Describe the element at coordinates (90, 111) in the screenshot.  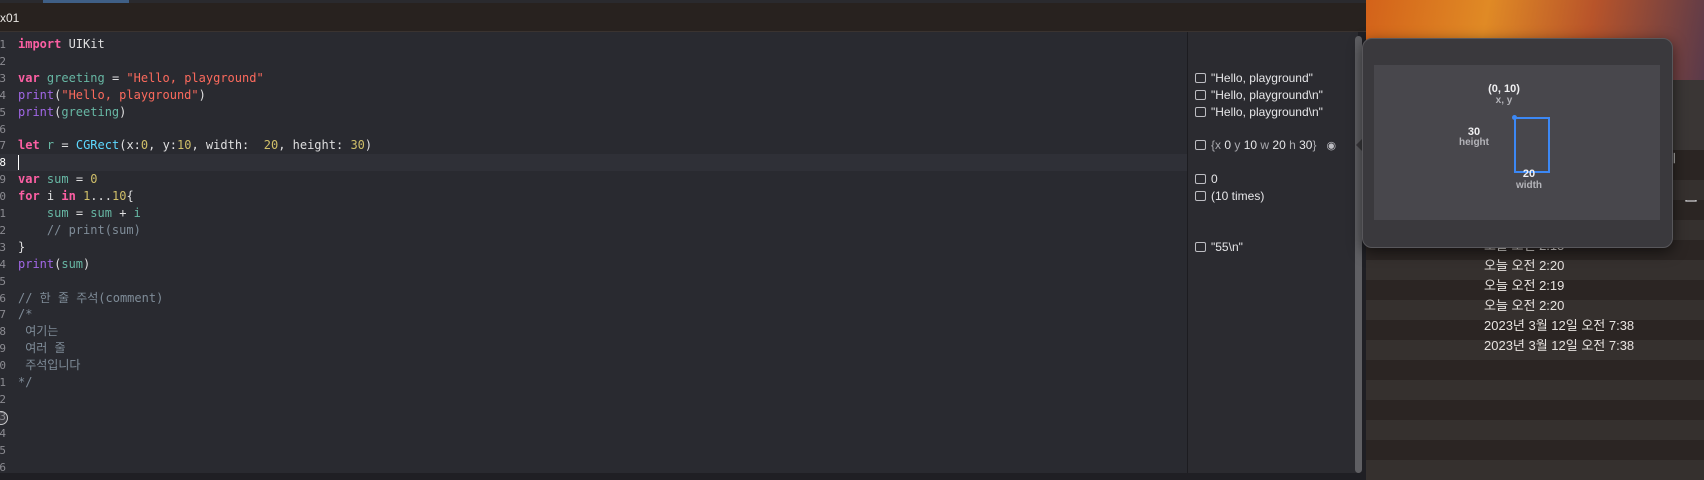
I see `code-token: greeting` at that location.